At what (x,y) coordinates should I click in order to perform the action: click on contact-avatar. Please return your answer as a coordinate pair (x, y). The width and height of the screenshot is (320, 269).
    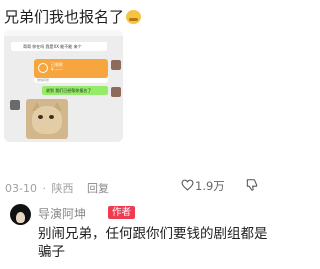
    Looking at the image, I should click on (15, 105).